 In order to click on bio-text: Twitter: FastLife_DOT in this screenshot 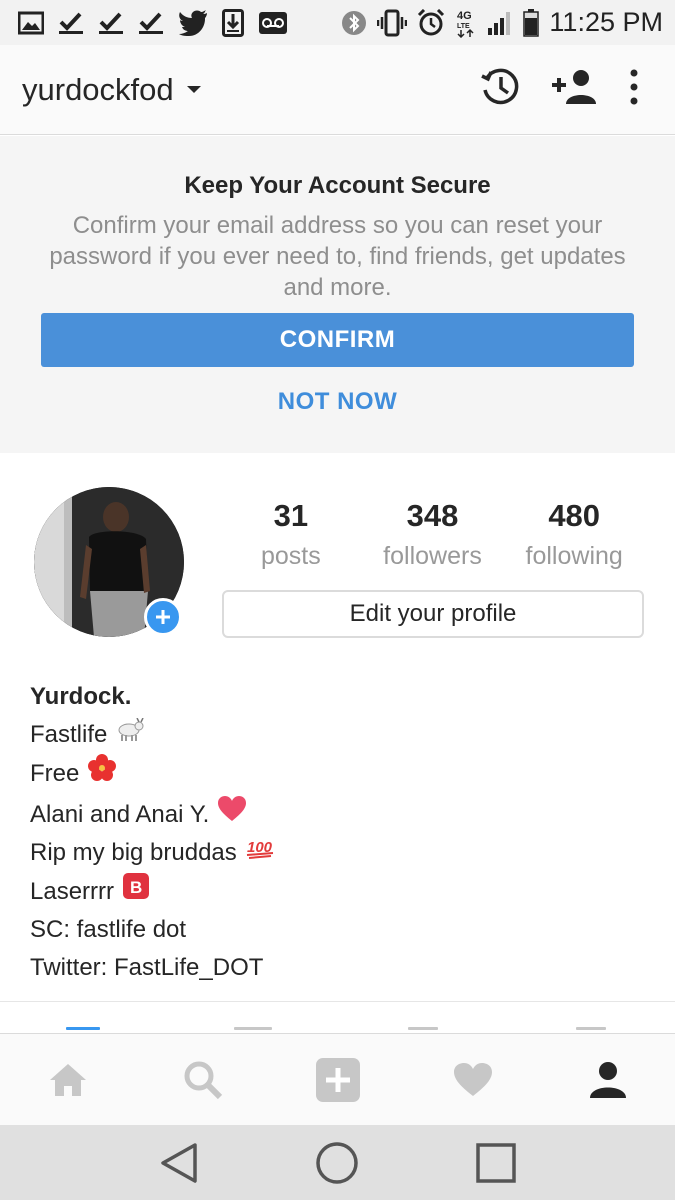, I will do `click(147, 967)`.